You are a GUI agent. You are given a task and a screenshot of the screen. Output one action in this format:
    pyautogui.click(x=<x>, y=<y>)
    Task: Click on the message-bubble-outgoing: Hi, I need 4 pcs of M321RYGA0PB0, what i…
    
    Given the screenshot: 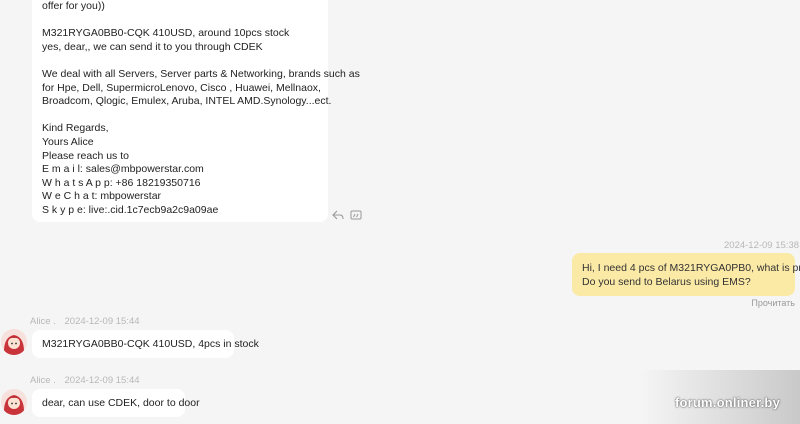 What is the action you would take?
    pyautogui.click(x=686, y=274)
    